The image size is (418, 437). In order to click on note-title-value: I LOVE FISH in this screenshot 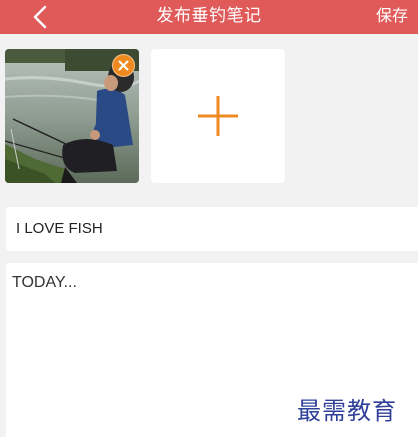, I will do `click(59, 228)`.